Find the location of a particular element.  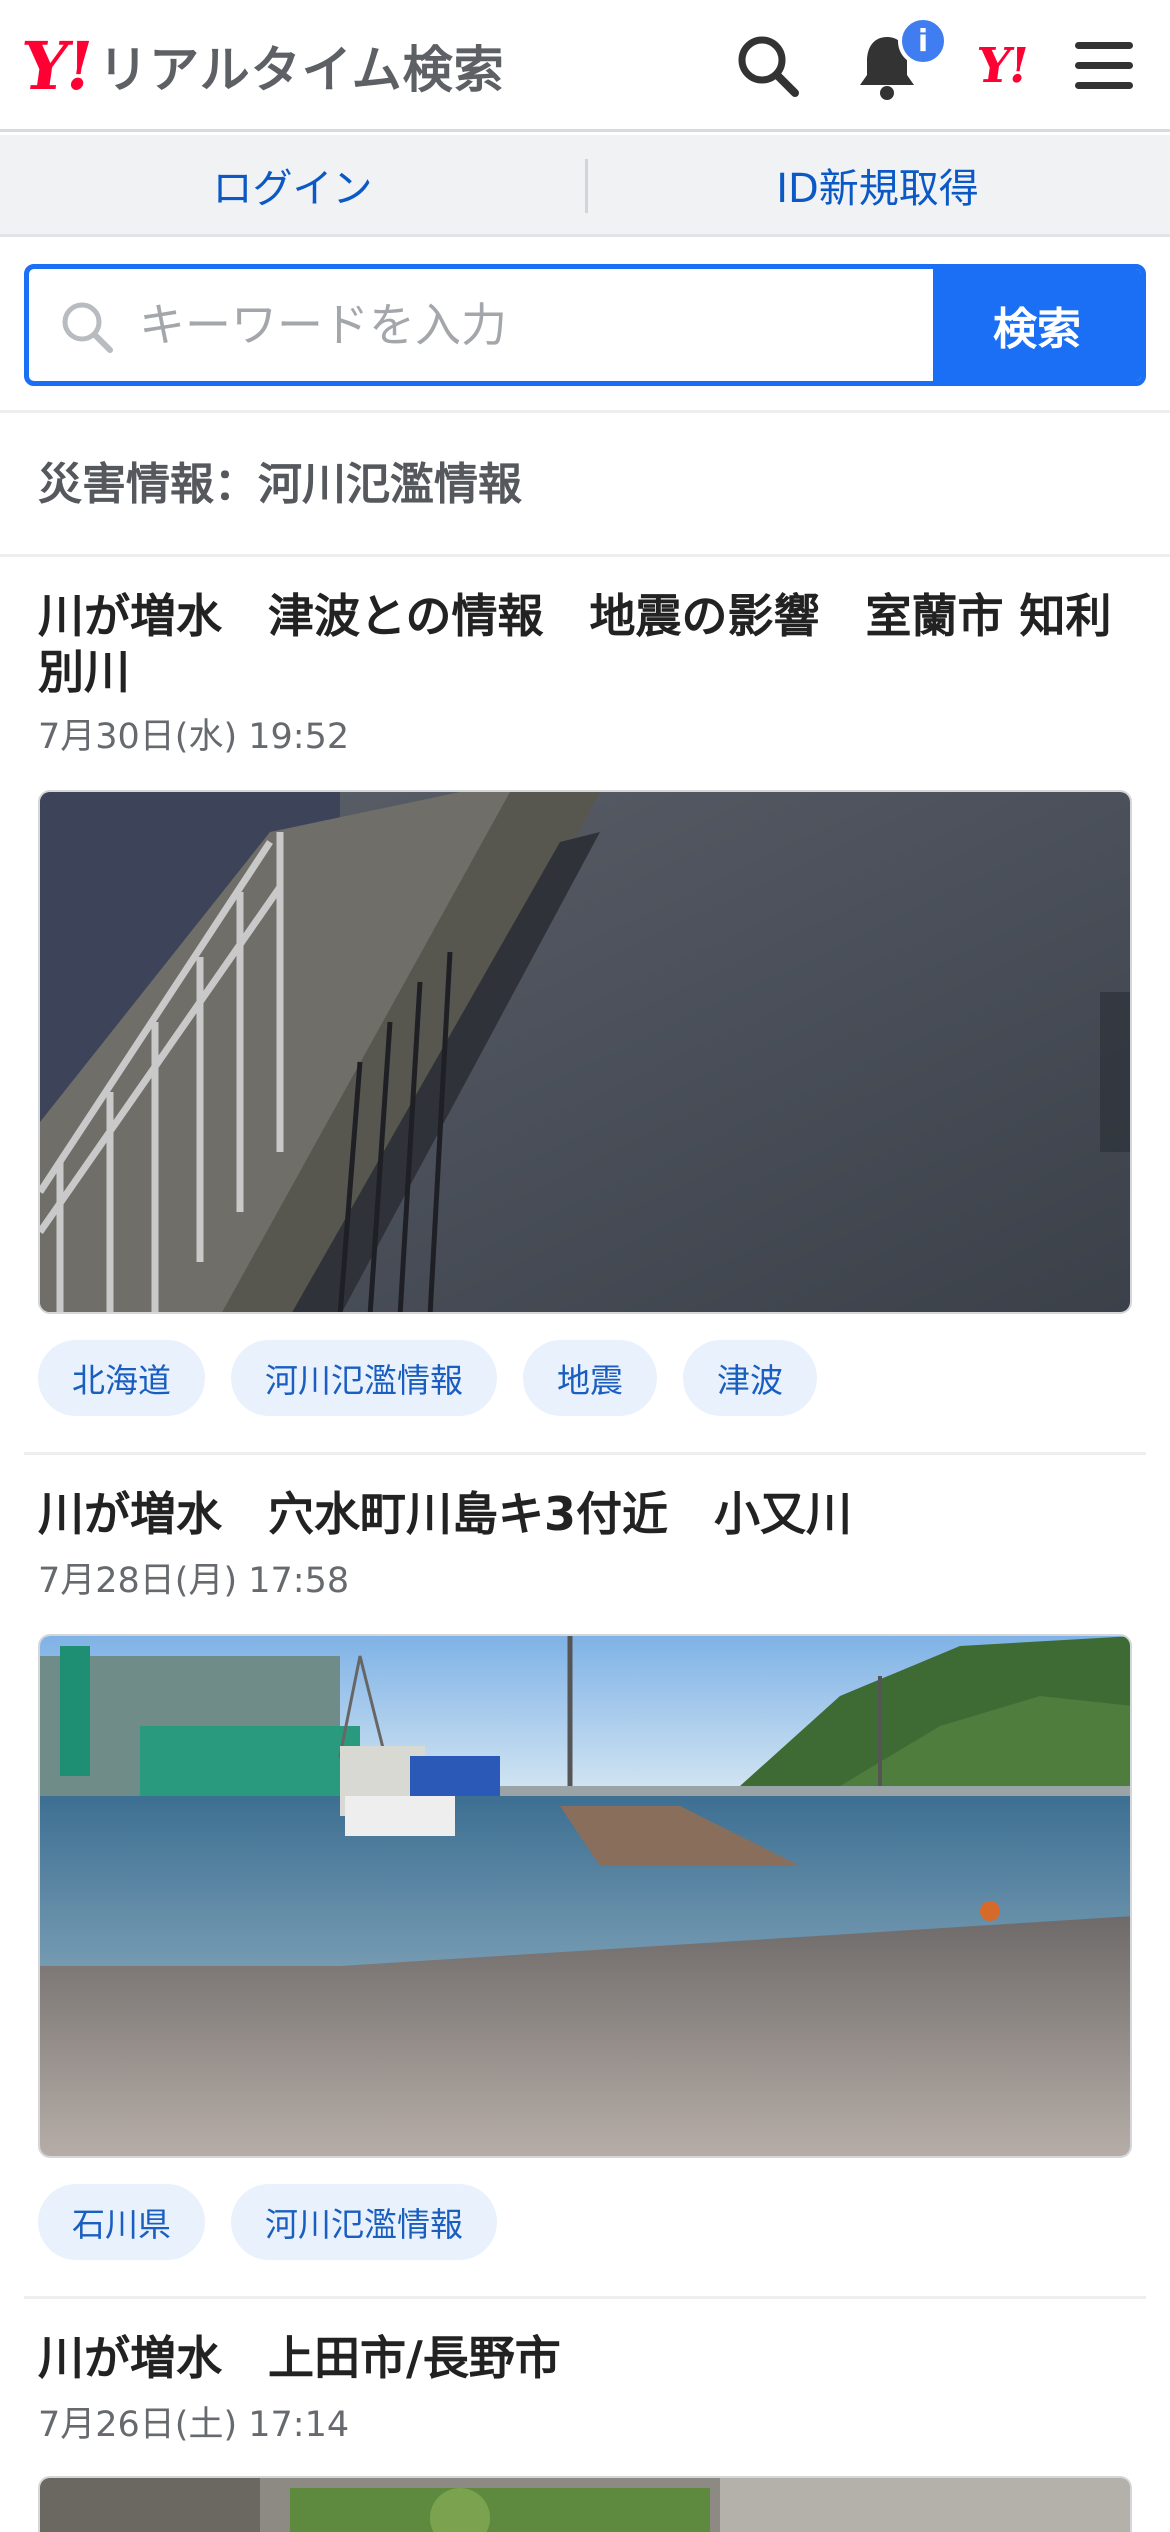

yahoo-japan-icon: Y! is located at coordinates (1002, 66).